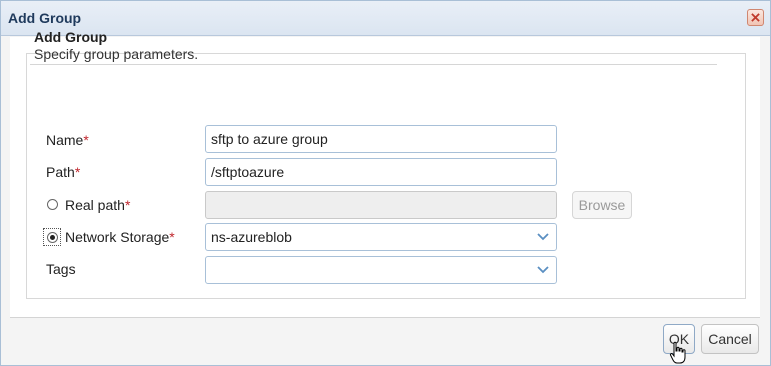 This screenshot has height=366, width=771. Describe the element at coordinates (381, 139) in the screenshot. I see `name-input: sftp to azure group` at that location.